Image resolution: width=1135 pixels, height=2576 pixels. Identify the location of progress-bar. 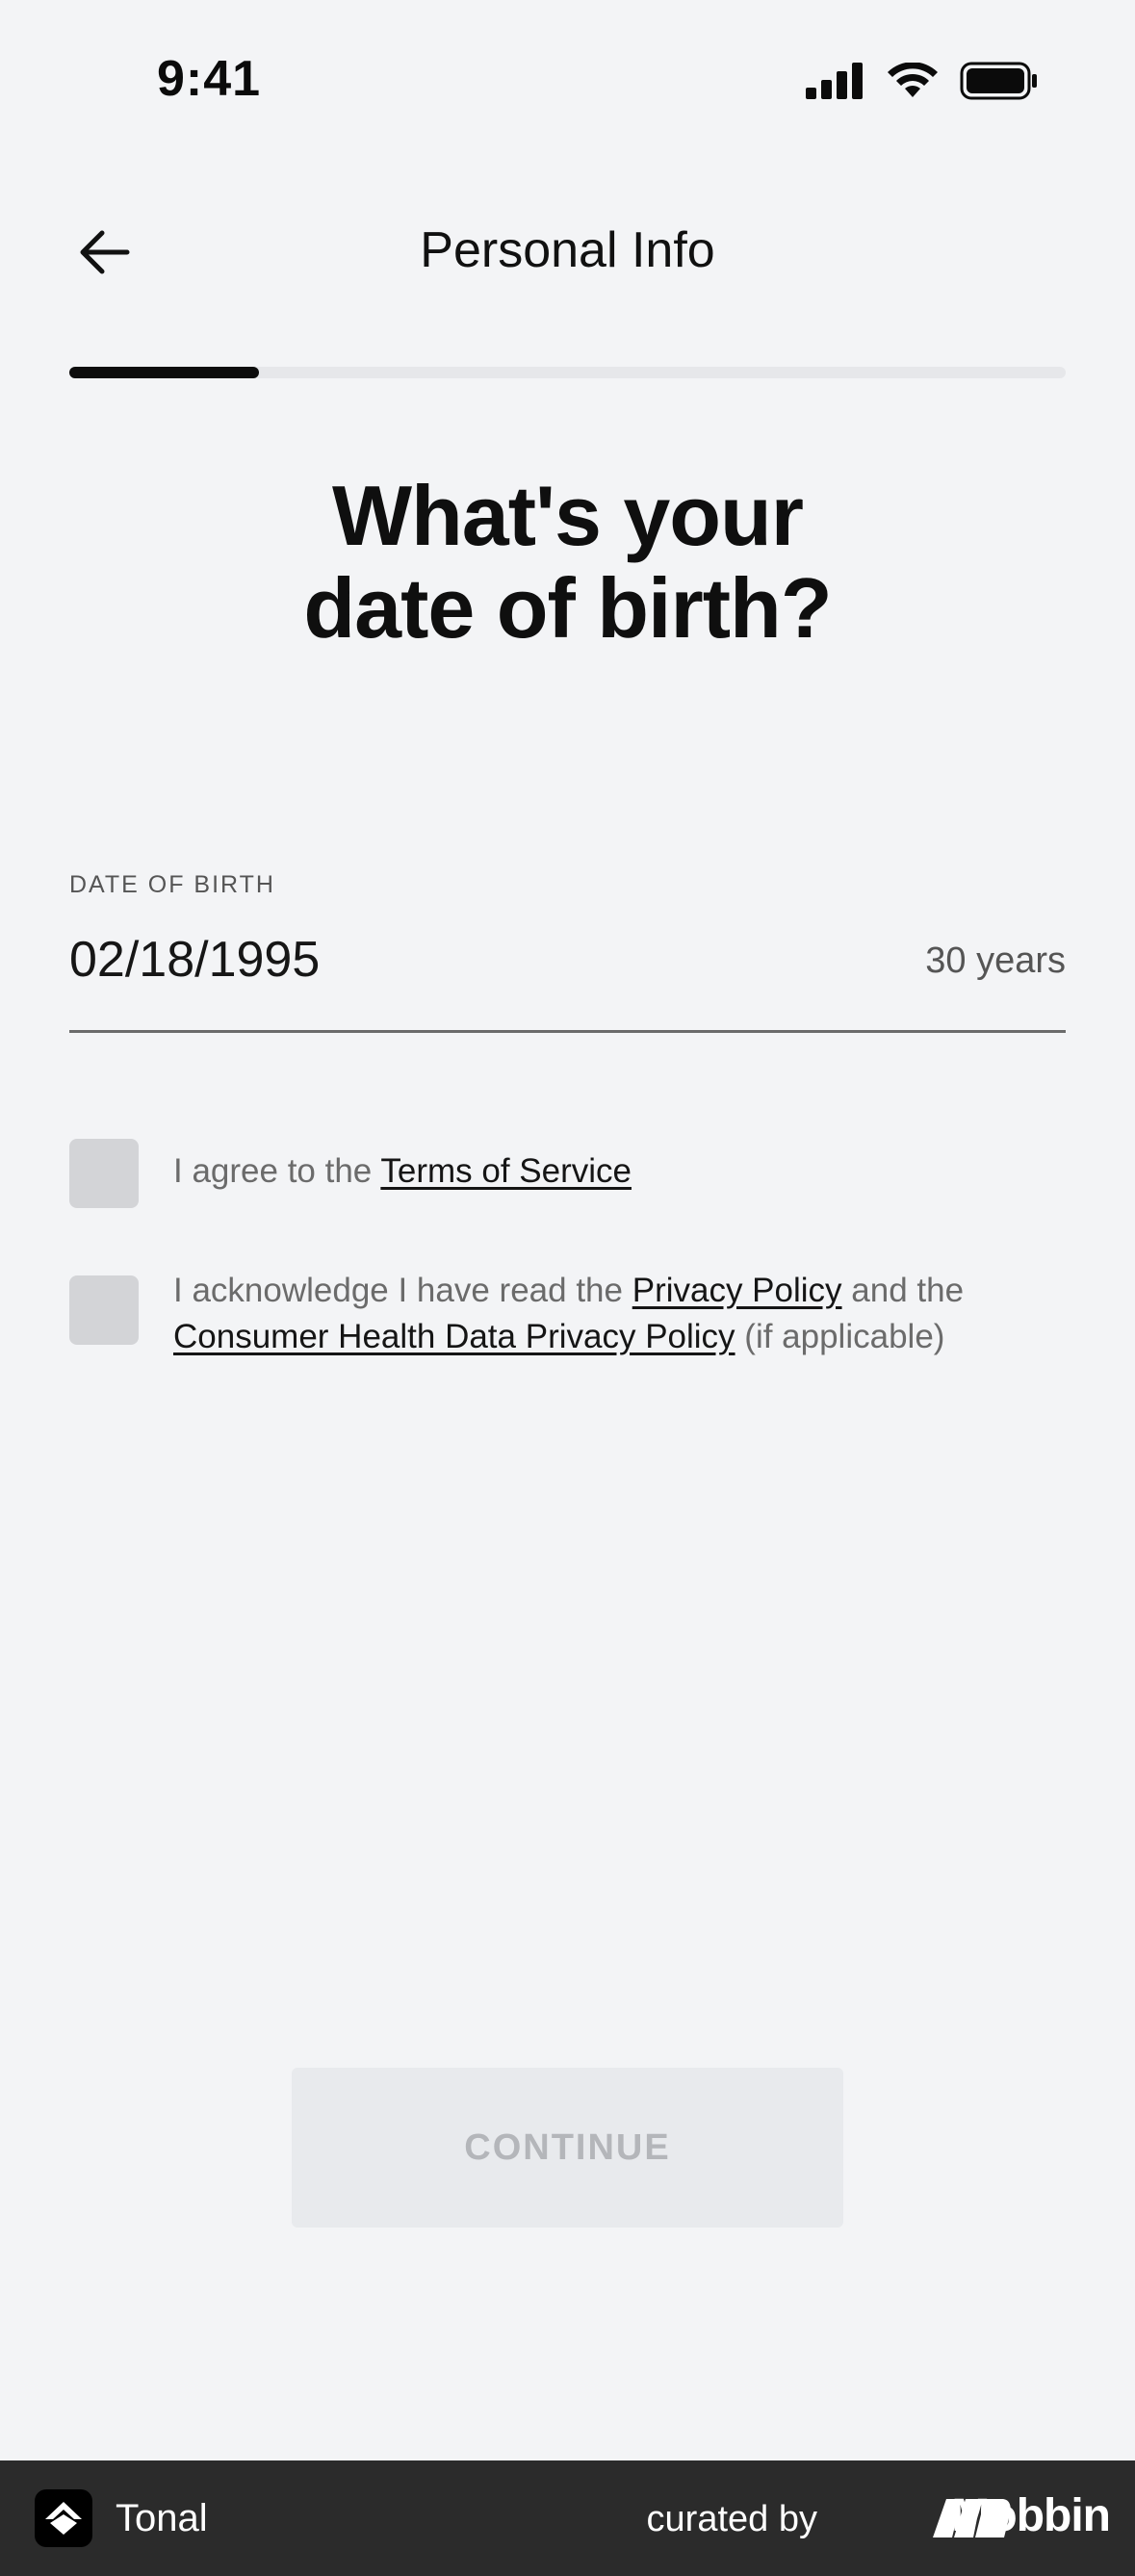
(567, 372).